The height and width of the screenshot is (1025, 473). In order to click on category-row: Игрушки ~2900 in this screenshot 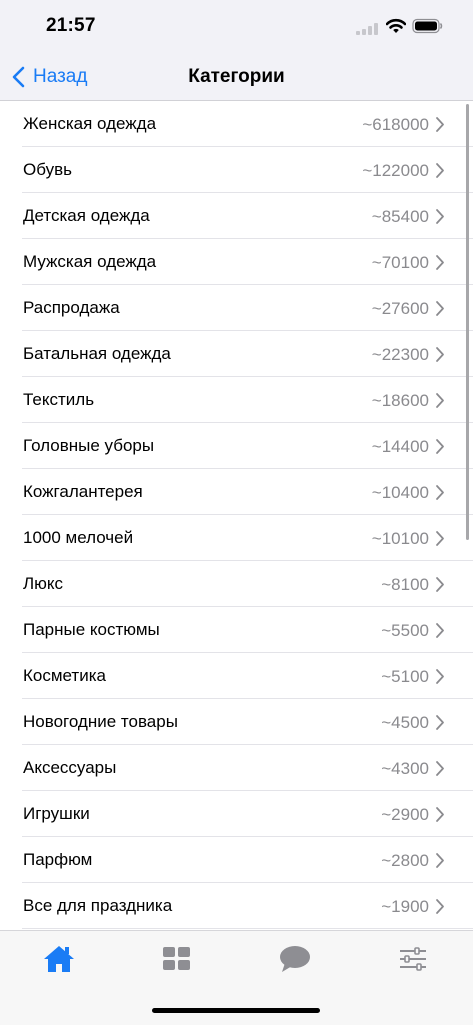, I will do `click(236, 814)`.